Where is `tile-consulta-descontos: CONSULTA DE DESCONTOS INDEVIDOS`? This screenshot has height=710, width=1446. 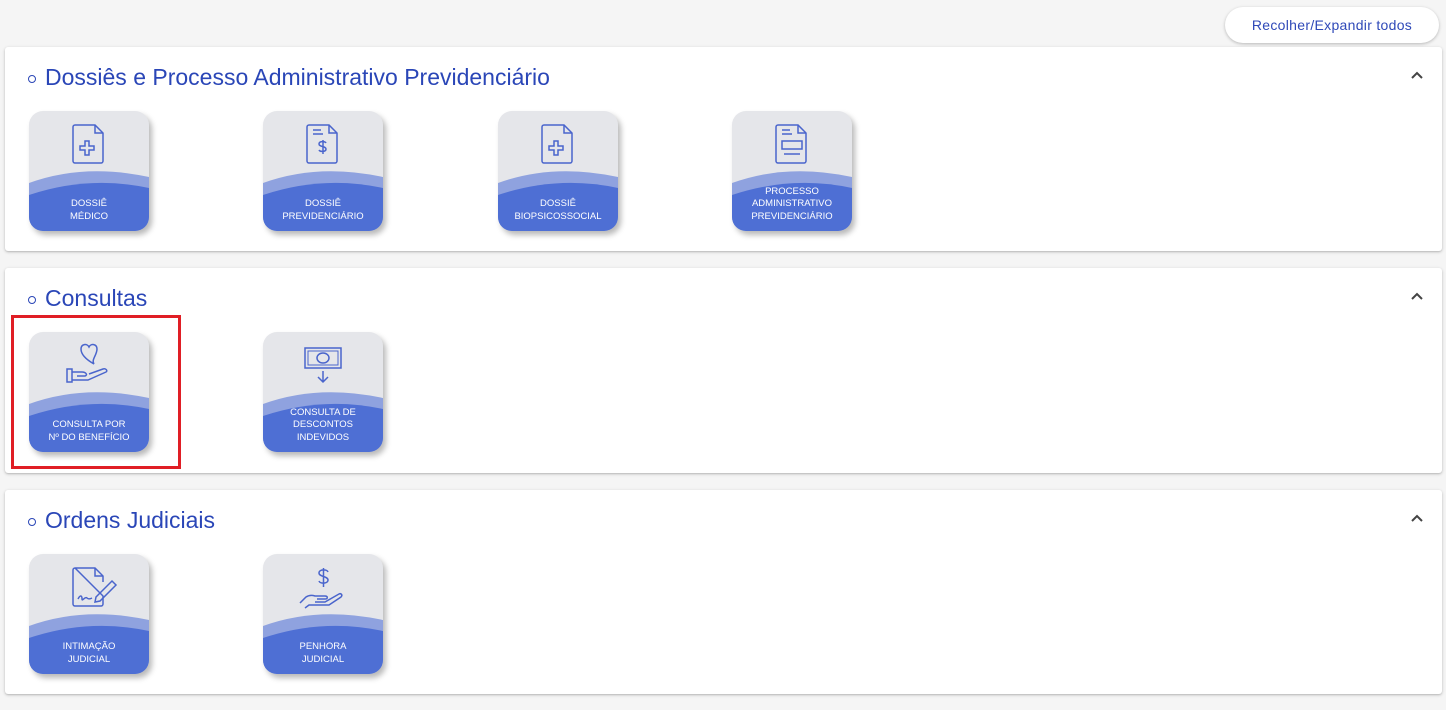 tile-consulta-descontos: CONSULTA DE DESCONTOS INDEVIDOS is located at coordinates (323, 392).